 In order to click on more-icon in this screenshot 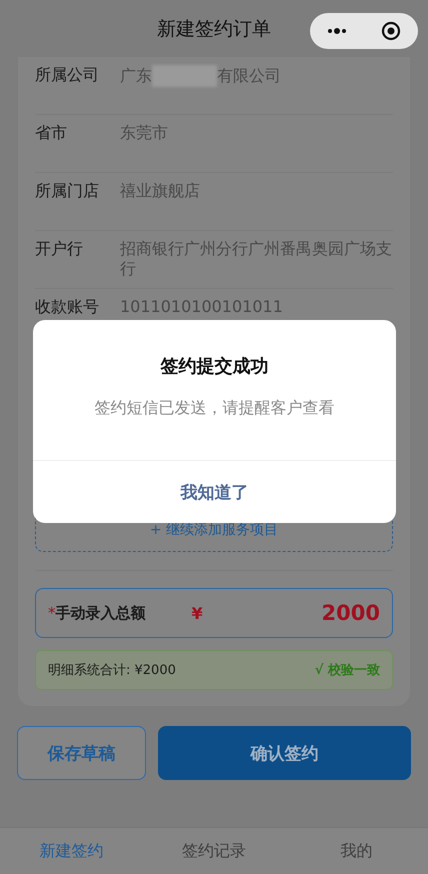, I will do `click(337, 31)`.